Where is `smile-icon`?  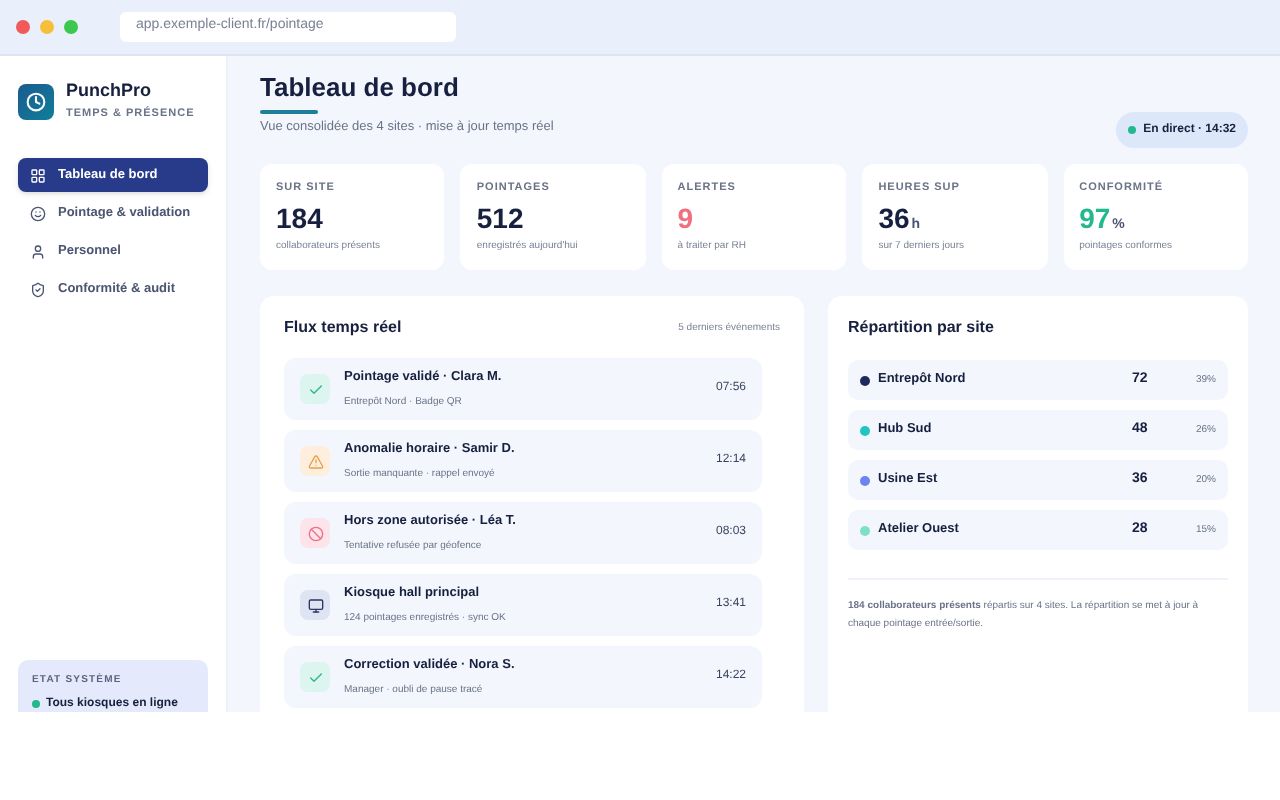
smile-icon is located at coordinates (38, 213).